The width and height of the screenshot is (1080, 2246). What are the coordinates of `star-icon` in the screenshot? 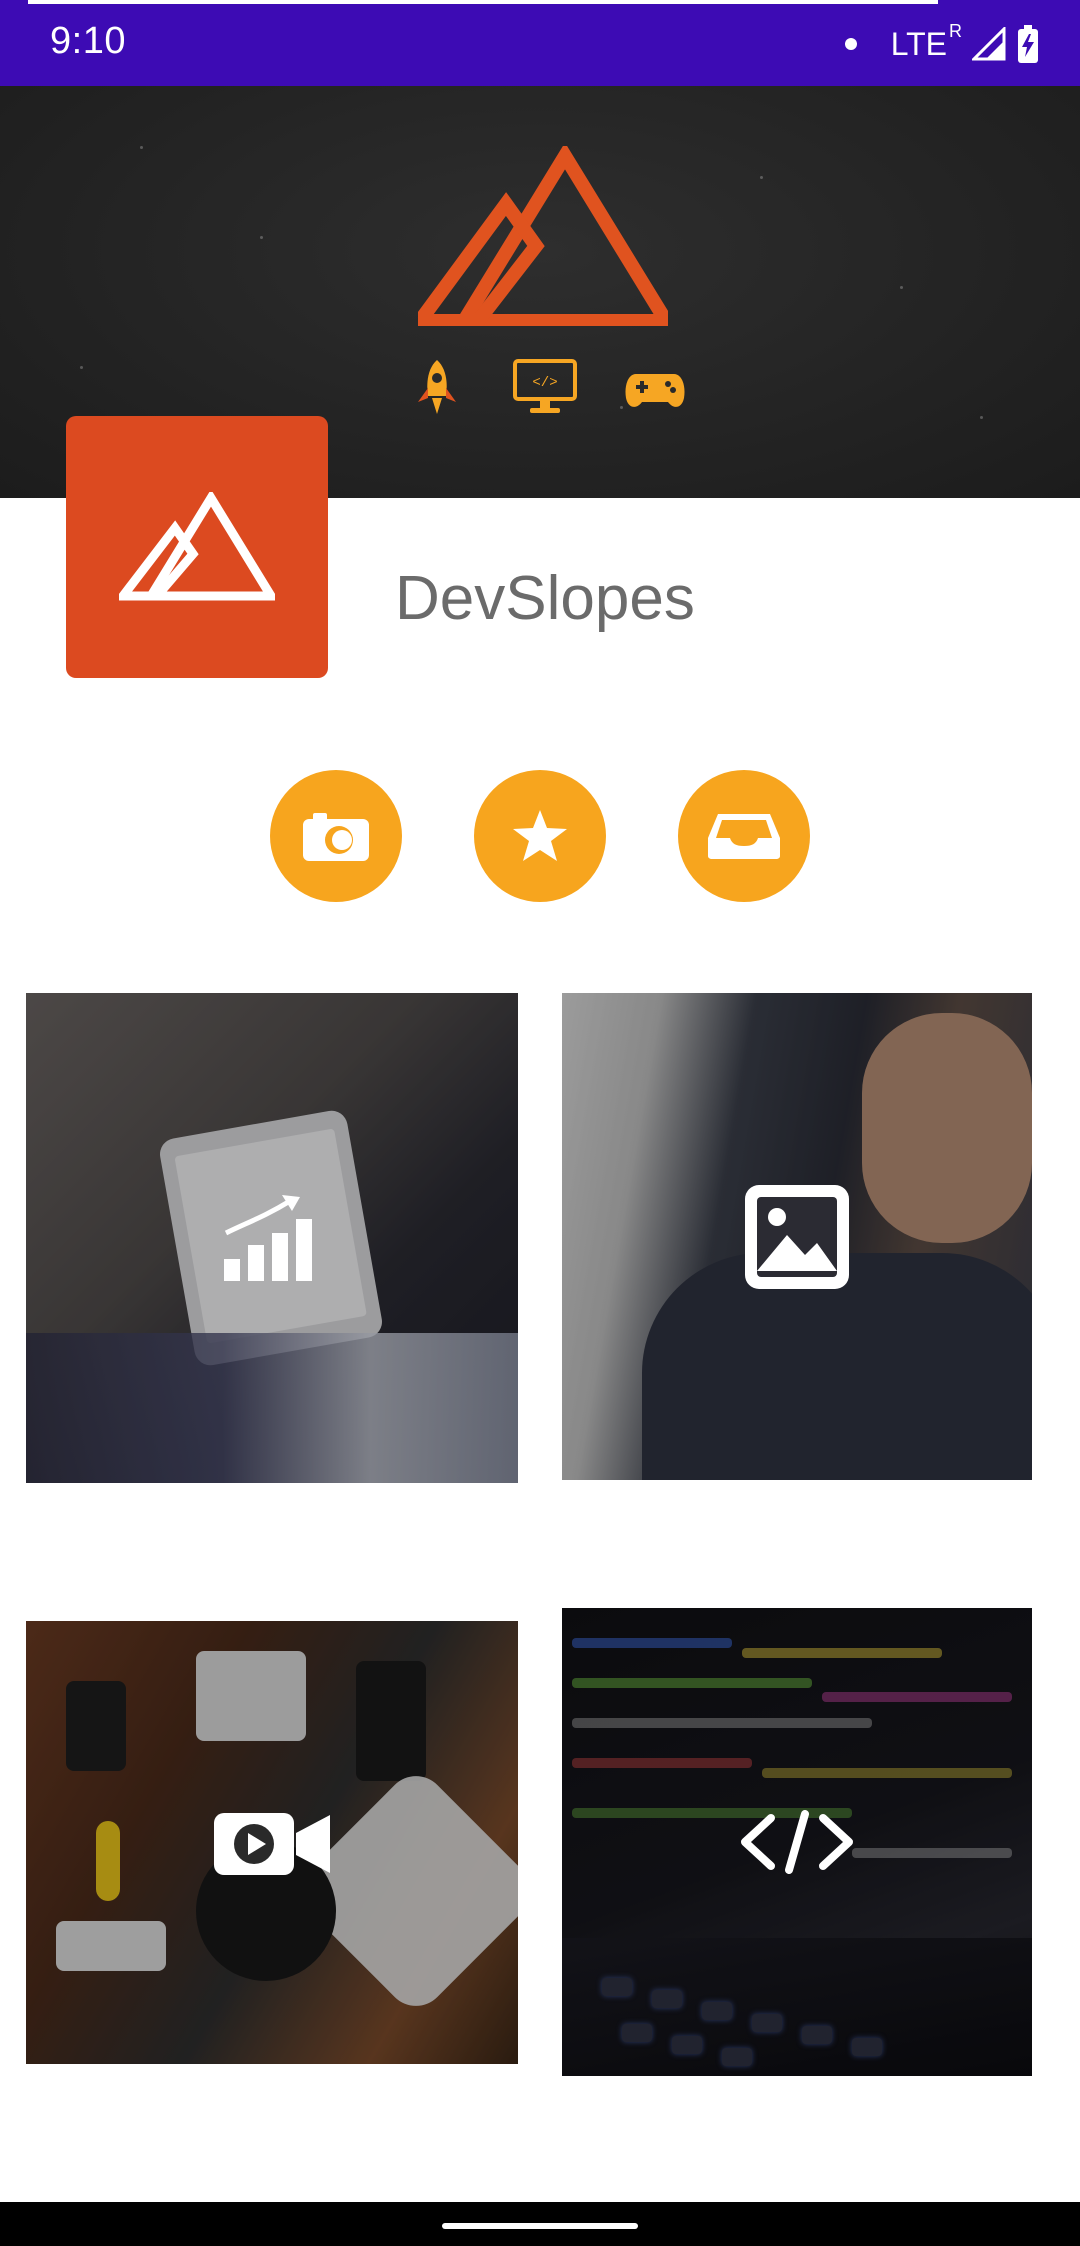 It's located at (540, 835).